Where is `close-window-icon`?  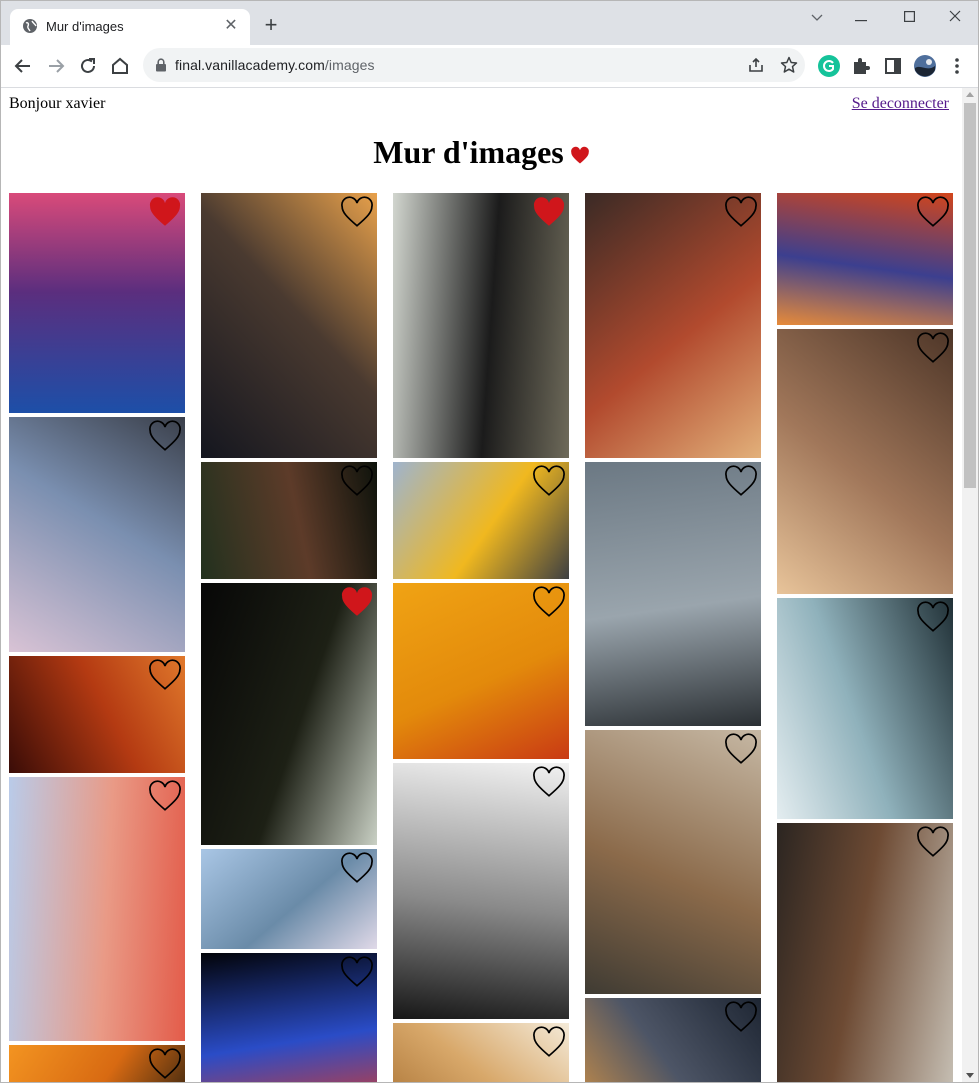
close-window-icon is located at coordinates (955, 17).